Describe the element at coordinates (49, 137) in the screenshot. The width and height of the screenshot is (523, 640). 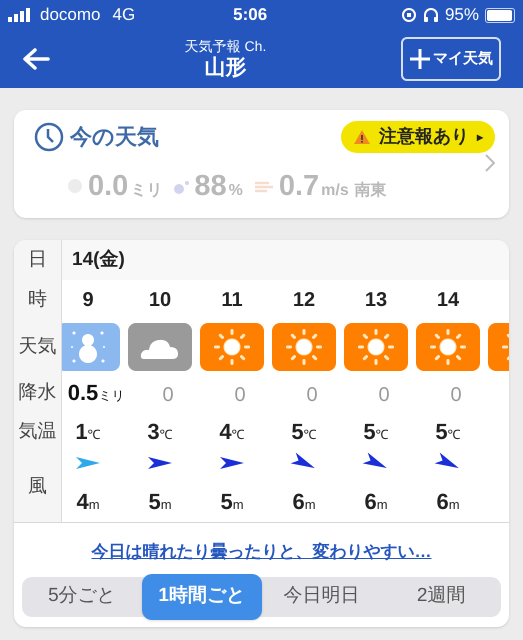
I see `clock-icon` at that location.